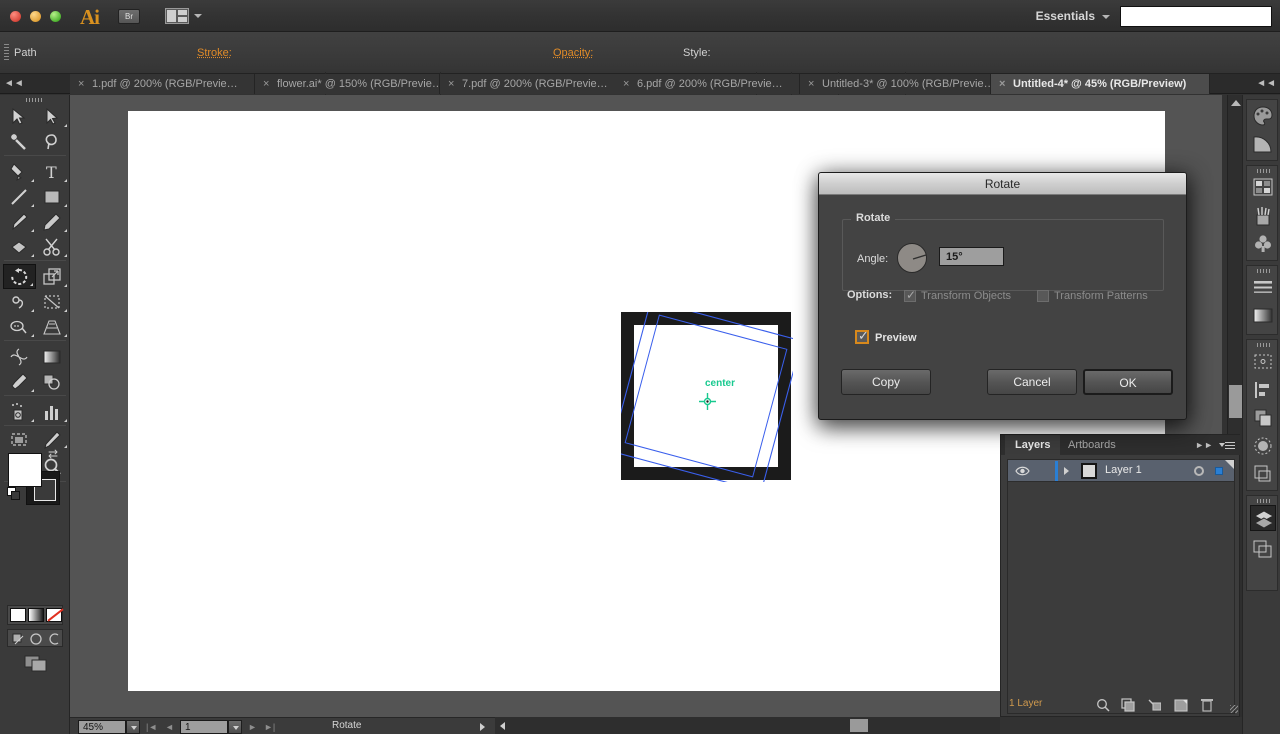 This screenshot has width=1280, height=734. I want to click on prev-page-icon: ◄, so click(169, 727).